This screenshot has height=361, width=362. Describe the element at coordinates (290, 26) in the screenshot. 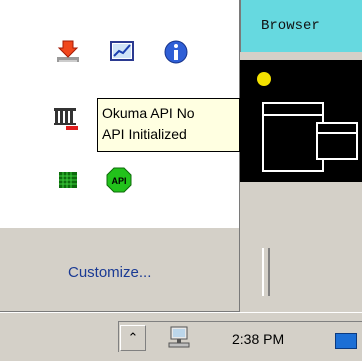

I see `browser-tab-label: Browser` at that location.